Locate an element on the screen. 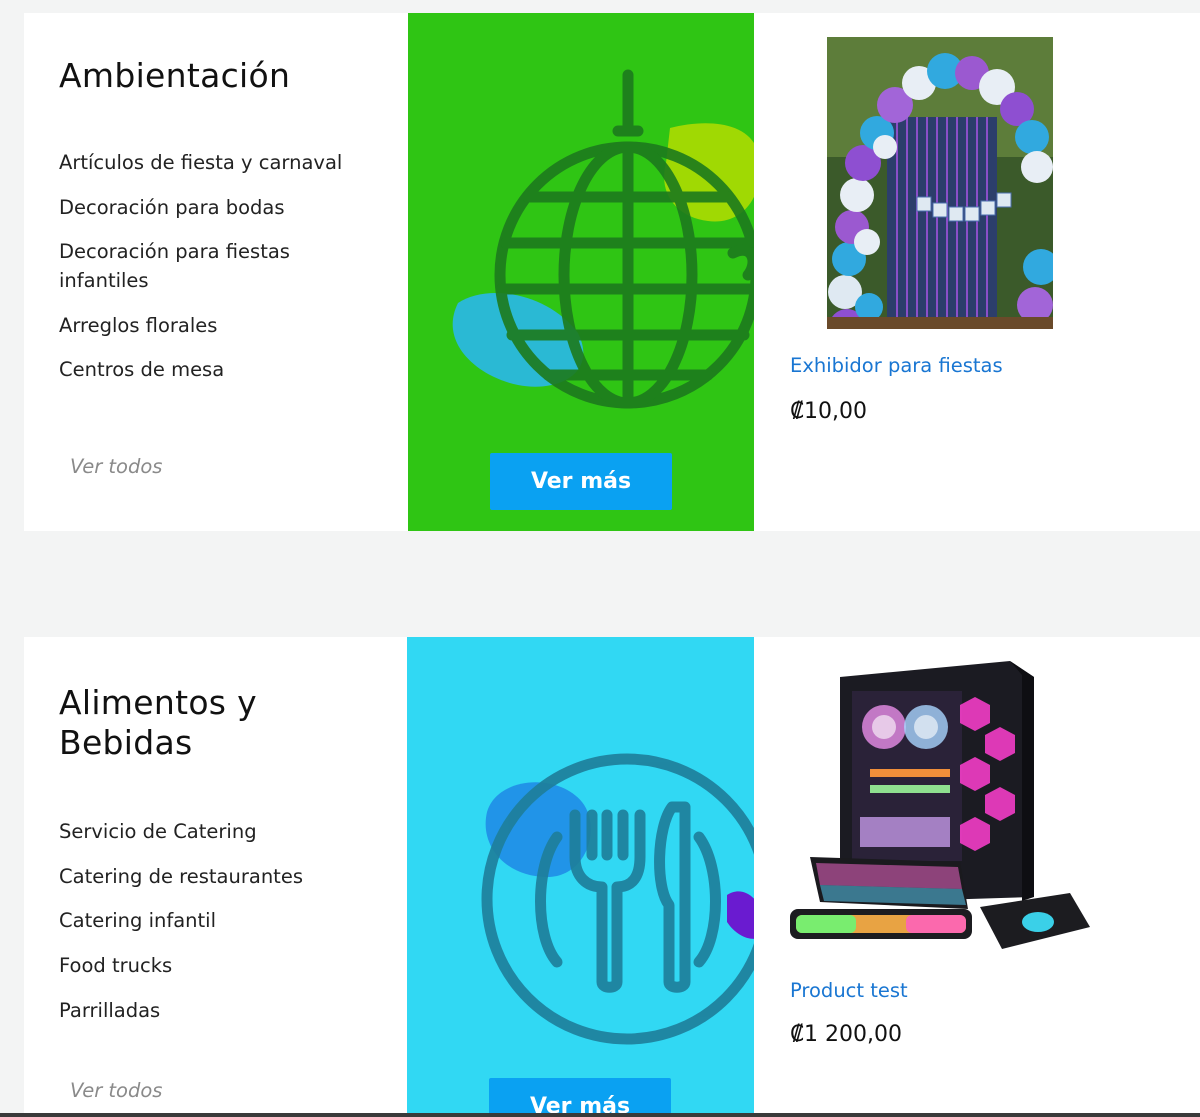  cutlery-plate-icon is located at coordinates (617, 899).